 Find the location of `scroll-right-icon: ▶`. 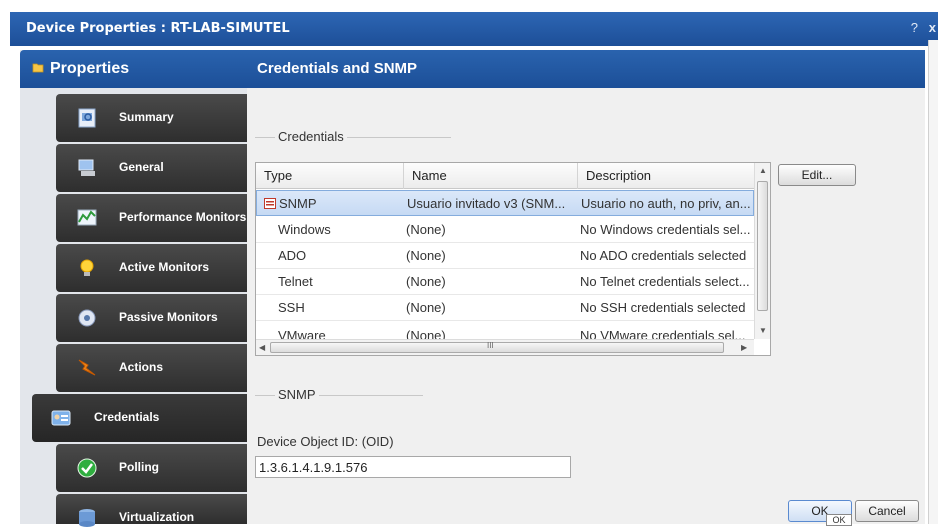

scroll-right-icon: ▶ is located at coordinates (744, 347).